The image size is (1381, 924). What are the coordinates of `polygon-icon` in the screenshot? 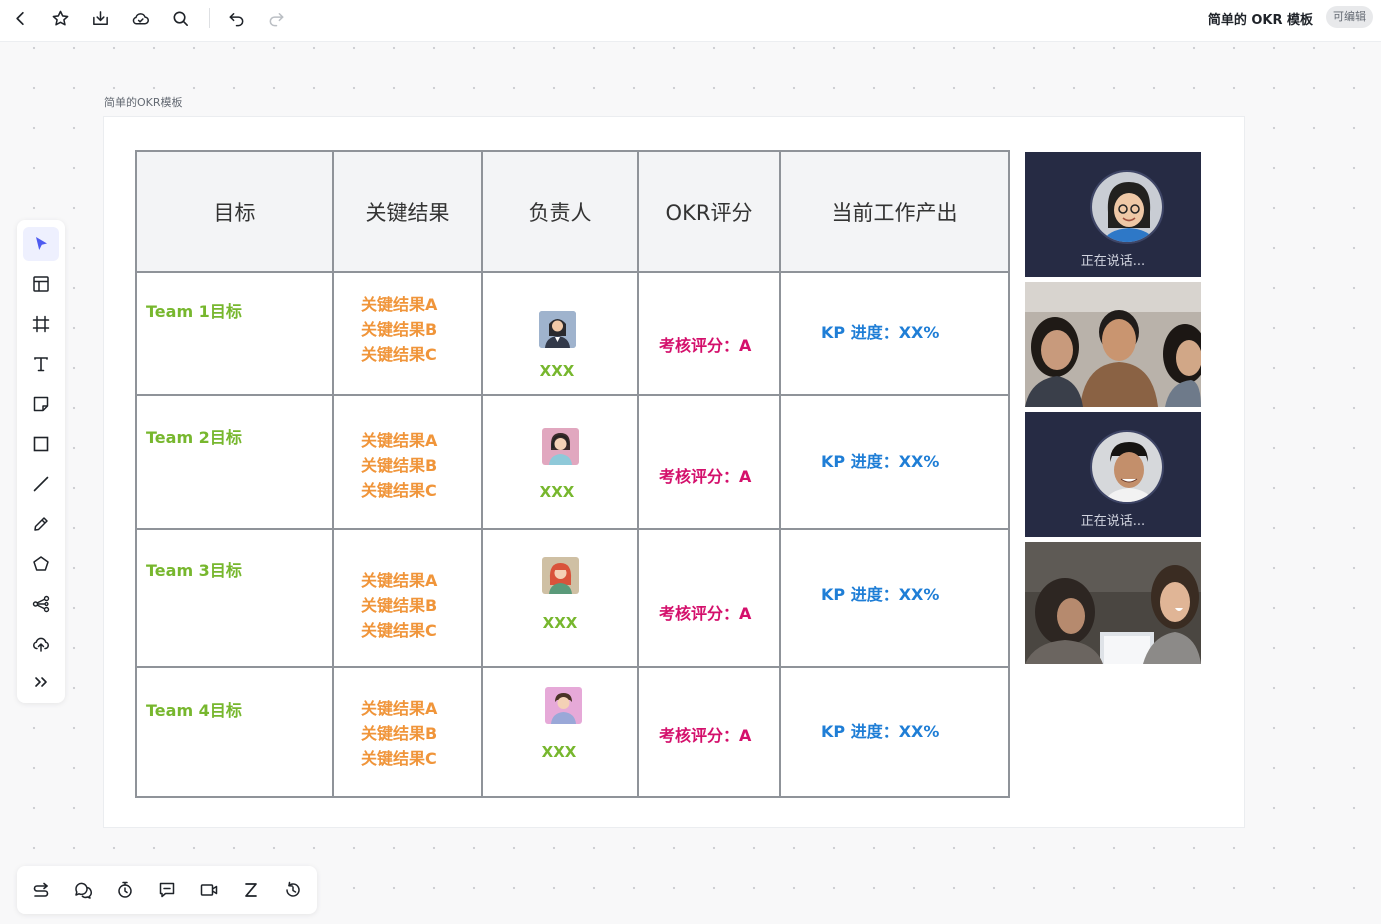 It's located at (41, 564).